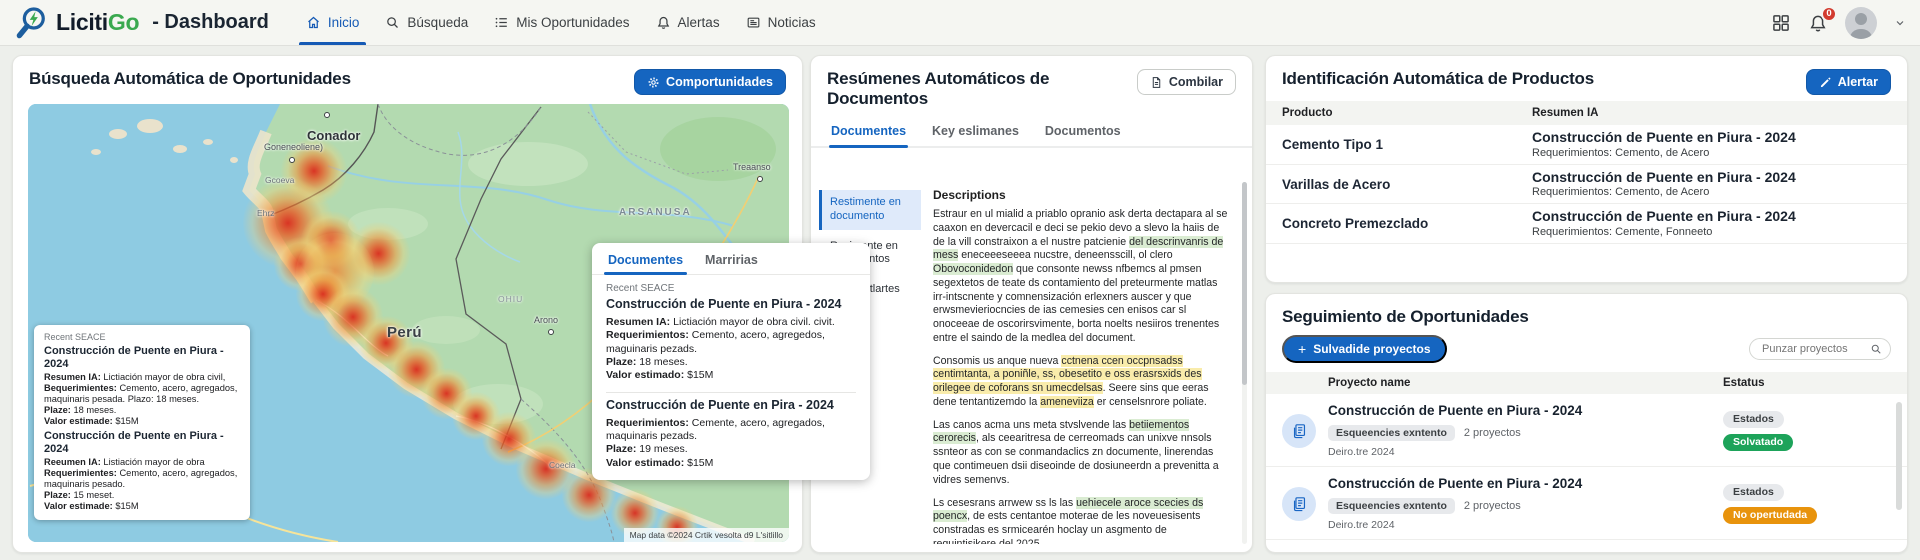  I want to click on popup-tabs: Documentes Marririas, so click(731, 259).